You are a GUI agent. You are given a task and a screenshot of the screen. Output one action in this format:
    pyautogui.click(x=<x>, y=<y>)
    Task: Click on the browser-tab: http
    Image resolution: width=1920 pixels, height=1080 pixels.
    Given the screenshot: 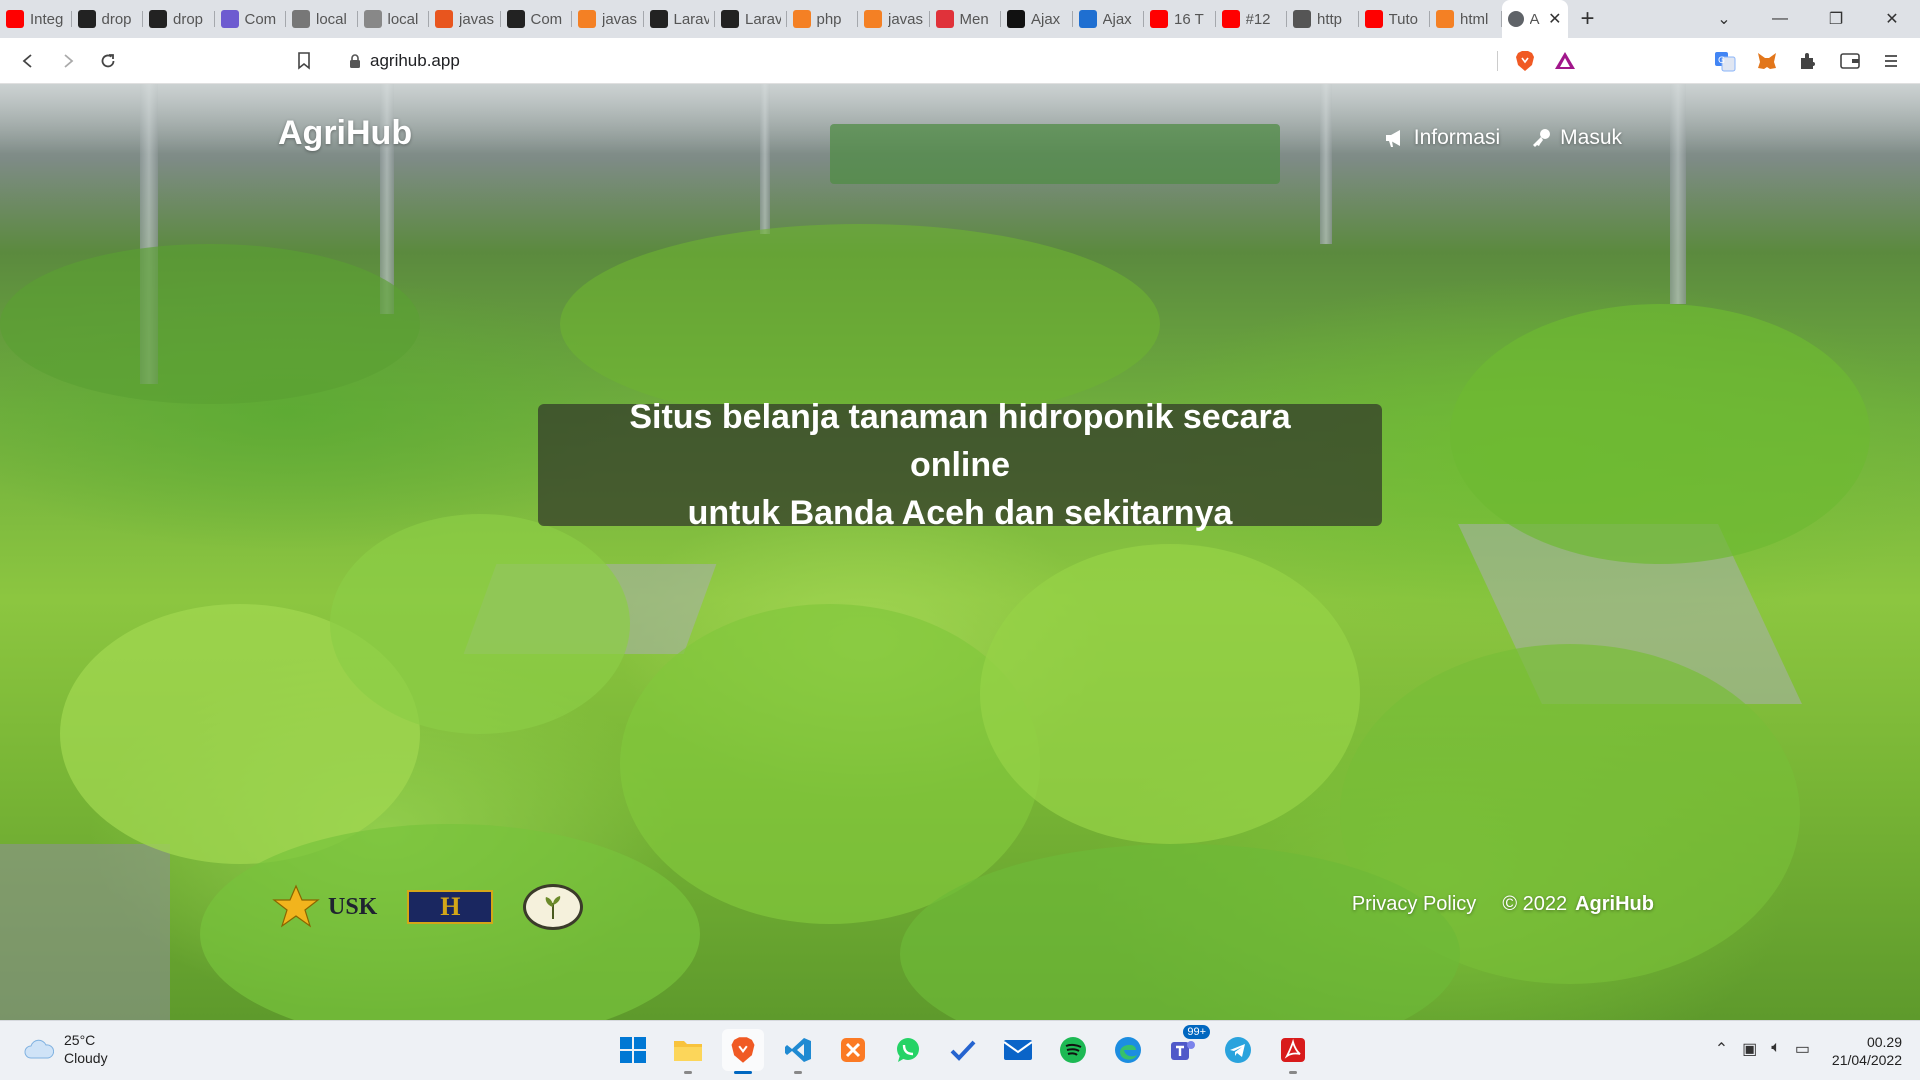 What is the action you would take?
    pyautogui.click(x=1323, y=19)
    